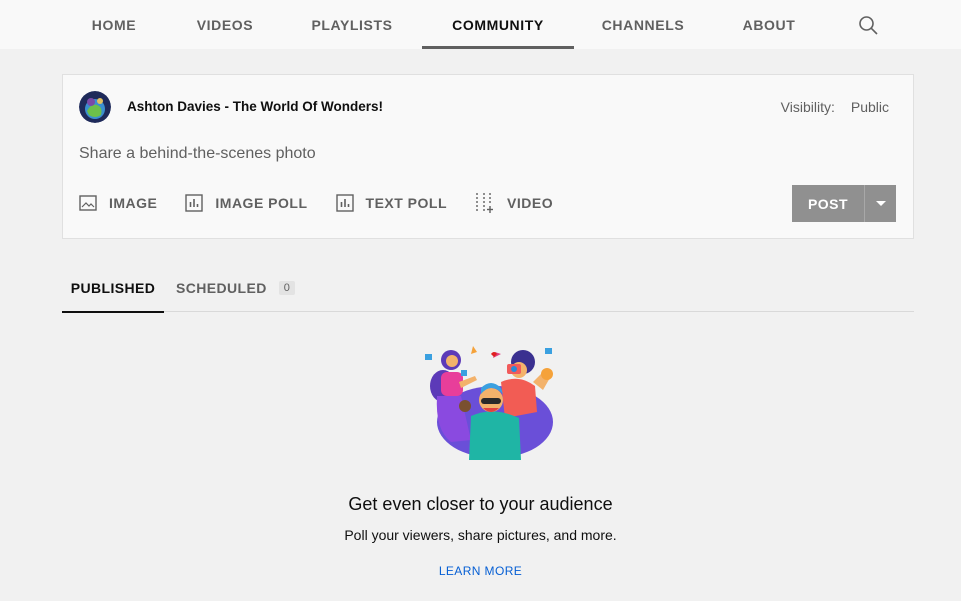  What do you see at coordinates (487, 401) in the screenshot?
I see `community-illustration` at bounding box center [487, 401].